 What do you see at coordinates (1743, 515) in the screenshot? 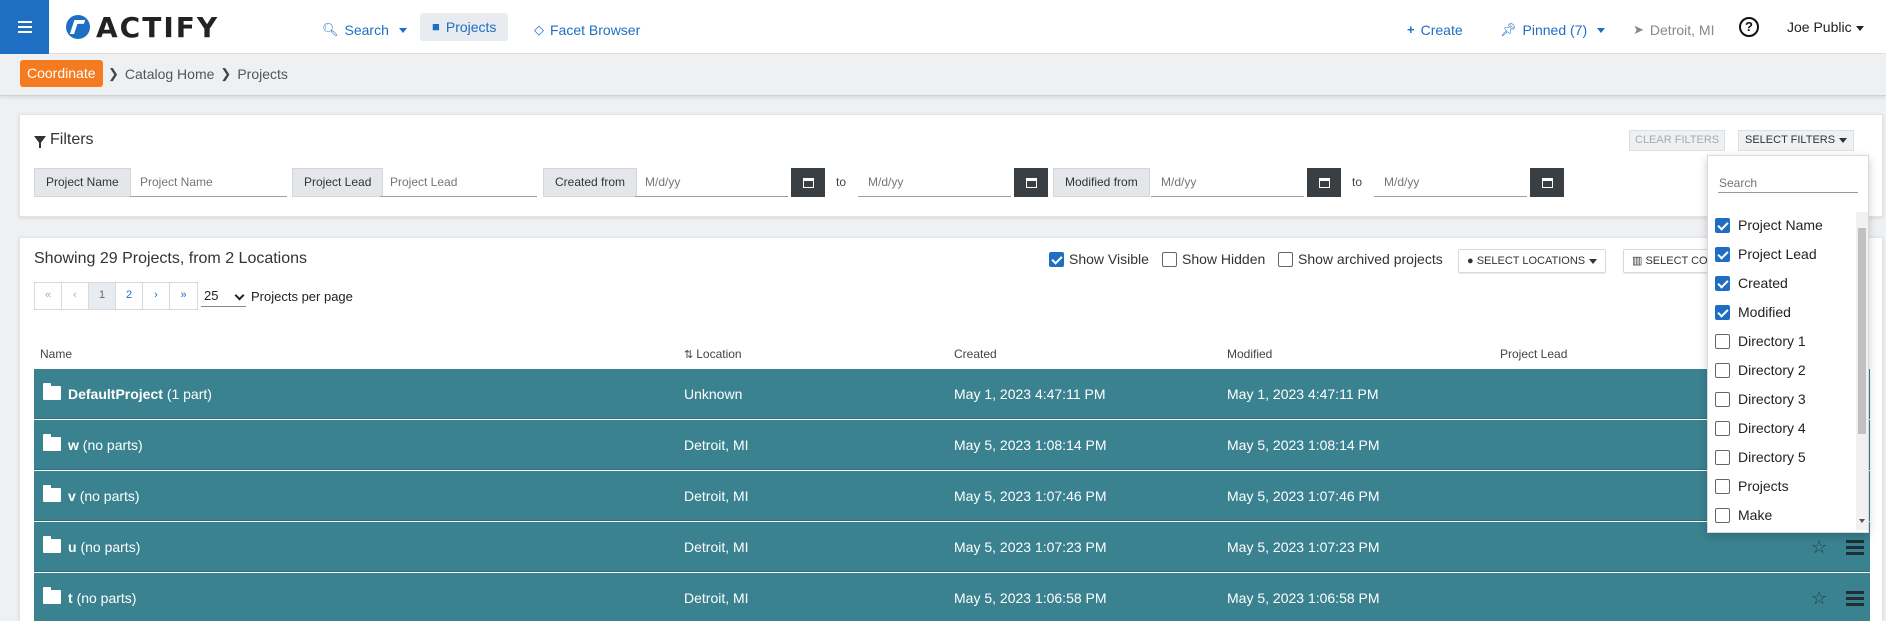
I see `dropdown-option: Make` at bounding box center [1743, 515].